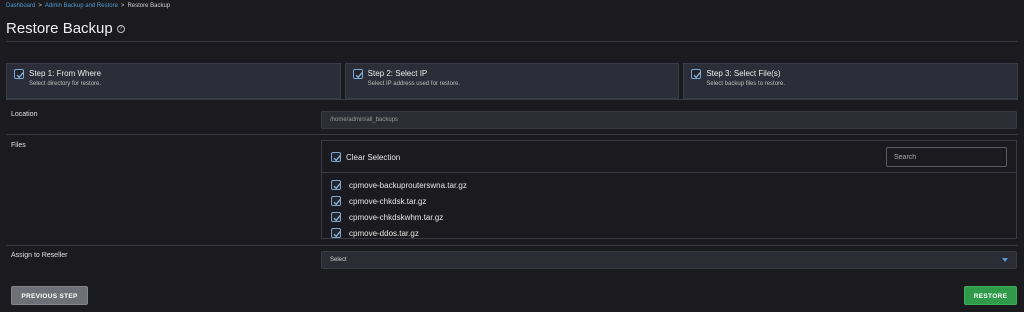  Describe the element at coordinates (512, 245) in the screenshot. I see `files-divider` at that location.